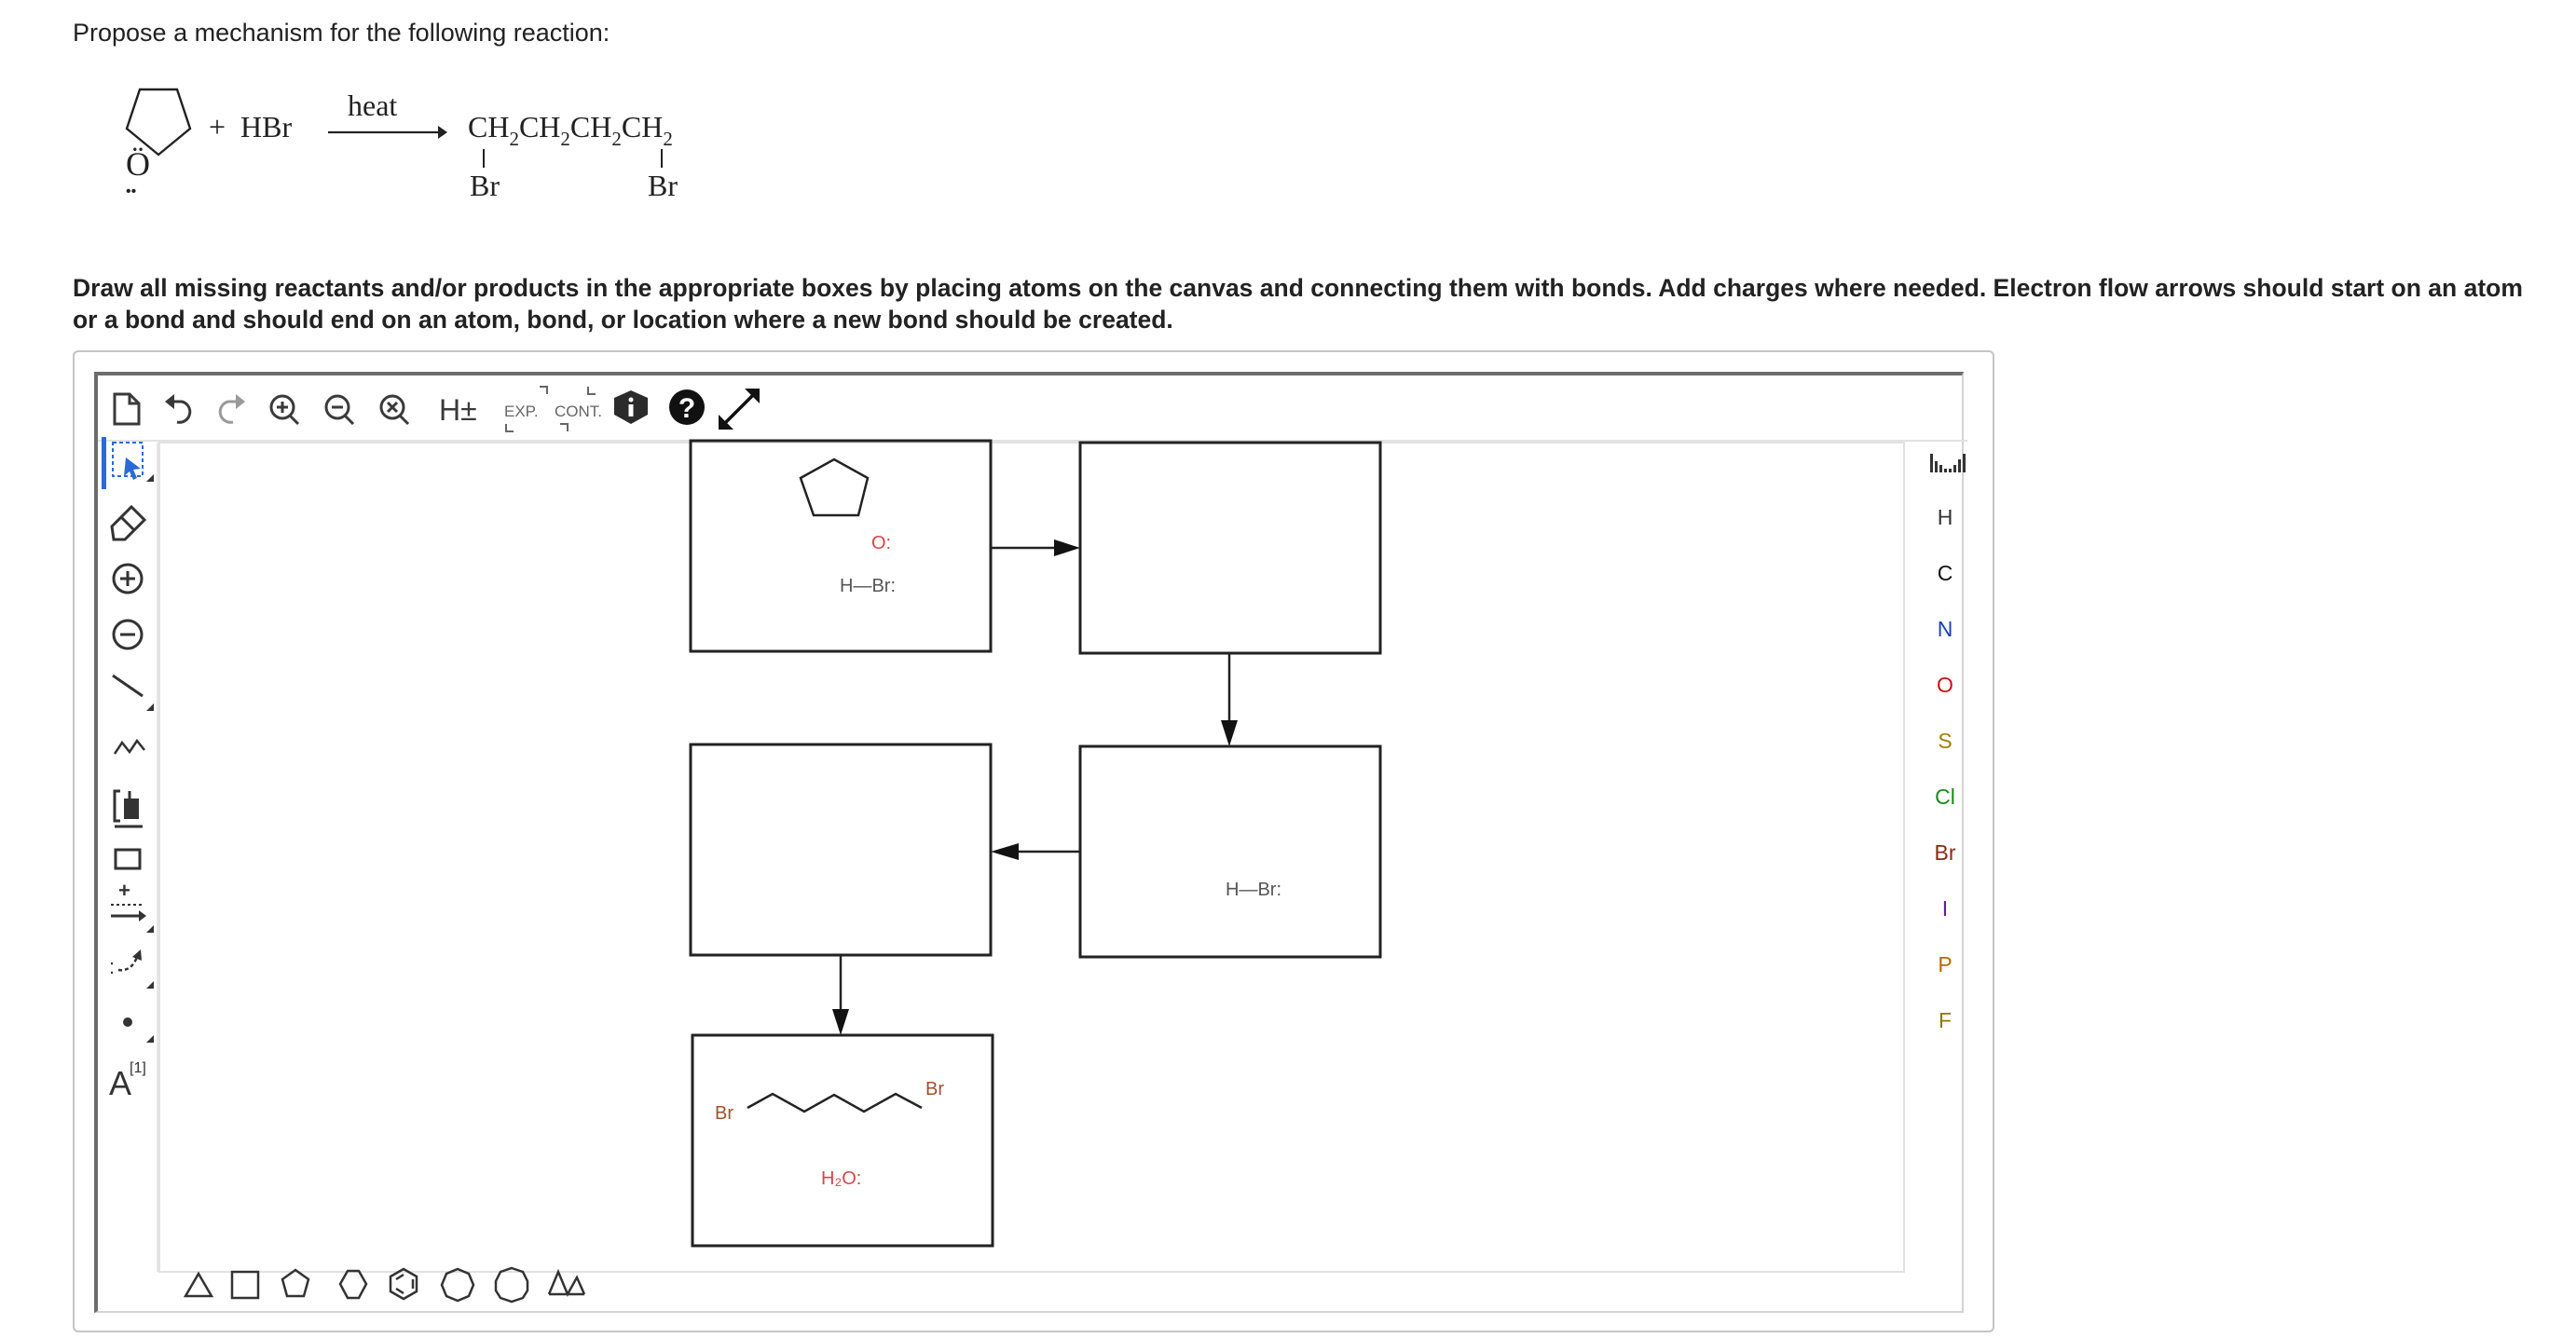  I want to click on atom-map-label: A, so click(120, 1083).